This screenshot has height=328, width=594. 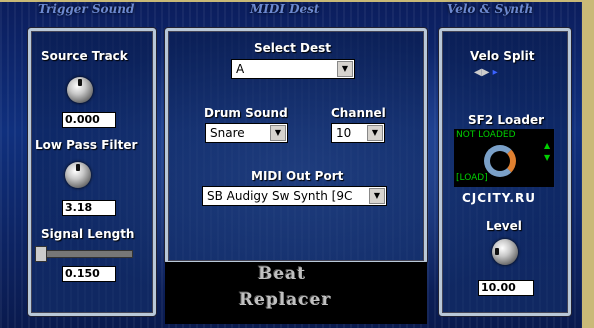 I want to click on level-knob, so click(x=505, y=252).